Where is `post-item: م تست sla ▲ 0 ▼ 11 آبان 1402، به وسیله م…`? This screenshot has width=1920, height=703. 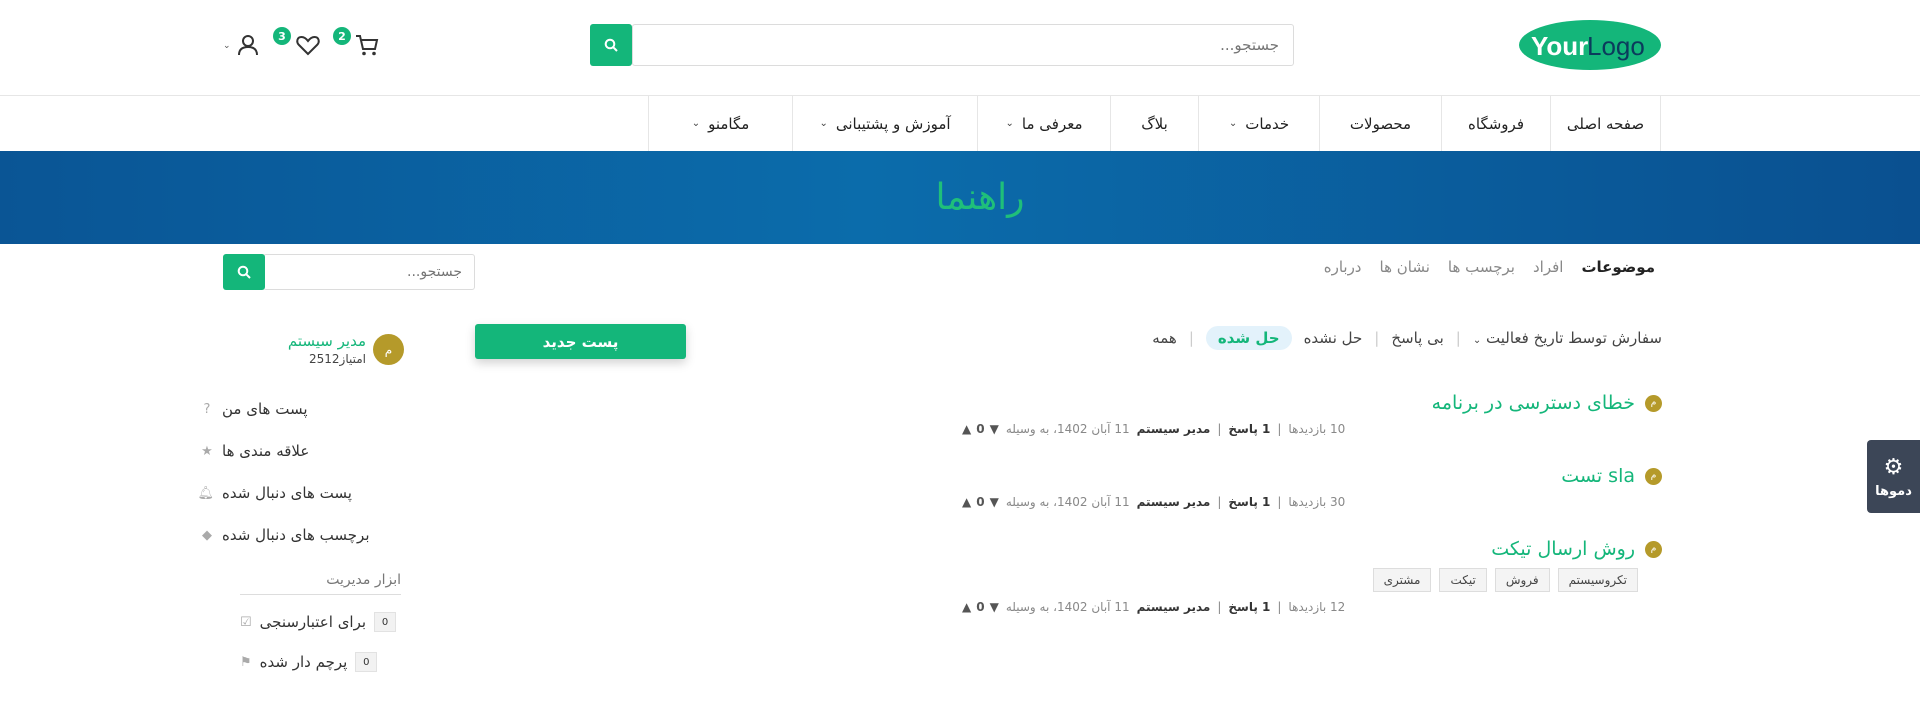 post-item: م تست sla ▲ 0 ▼ 11 آبان 1402، به وسیله م… is located at coordinates (1312, 487).